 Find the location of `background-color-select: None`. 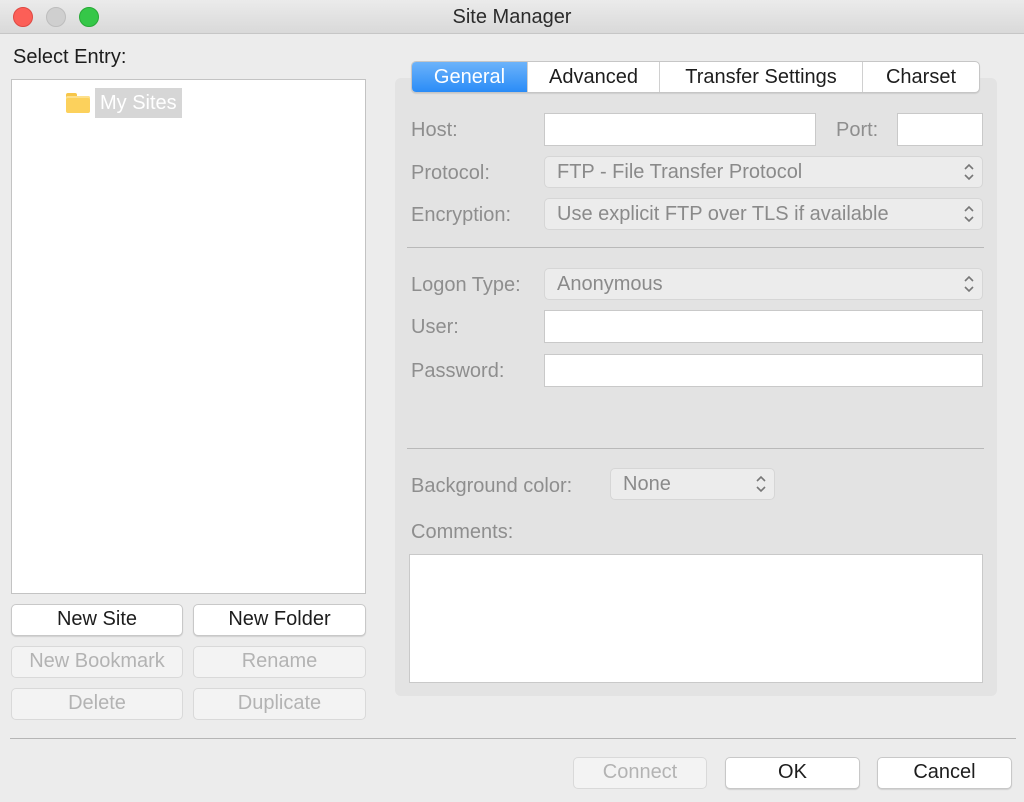

background-color-select: None is located at coordinates (692, 484).